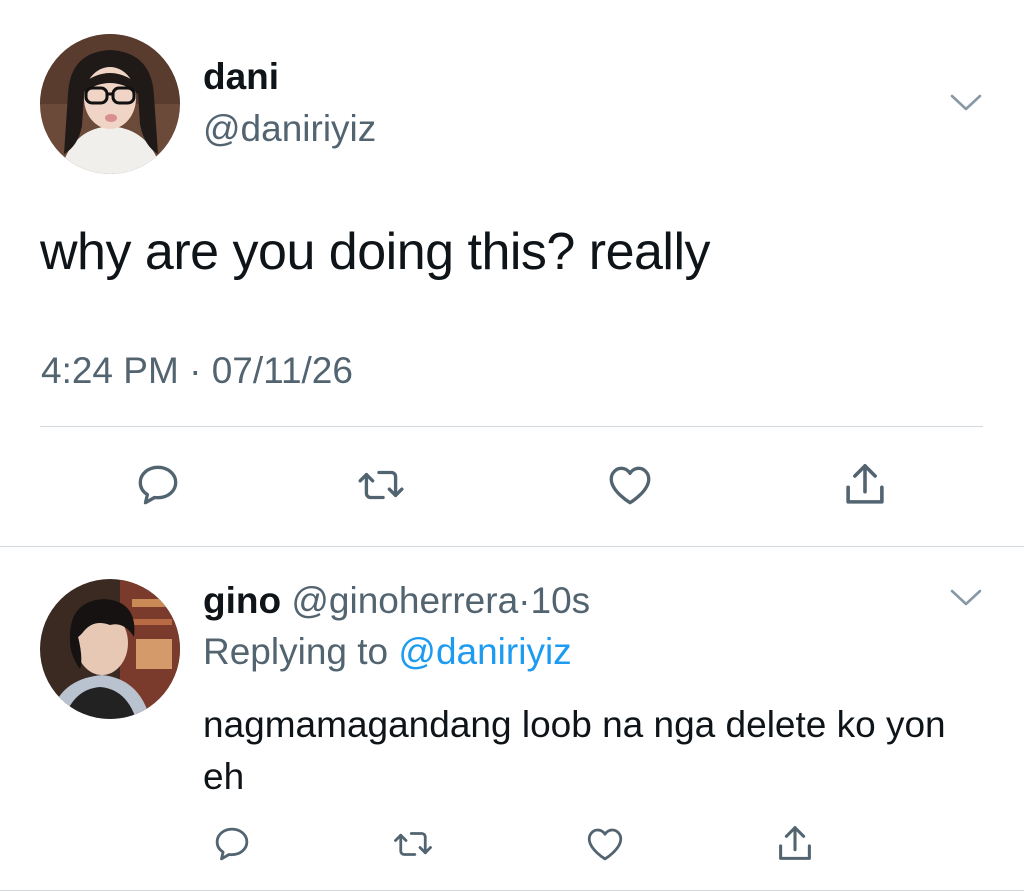 The image size is (1024, 892). Describe the element at coordinates (296, 651) in the screenshot. I see `replying-prefix: Replying to` at that location.